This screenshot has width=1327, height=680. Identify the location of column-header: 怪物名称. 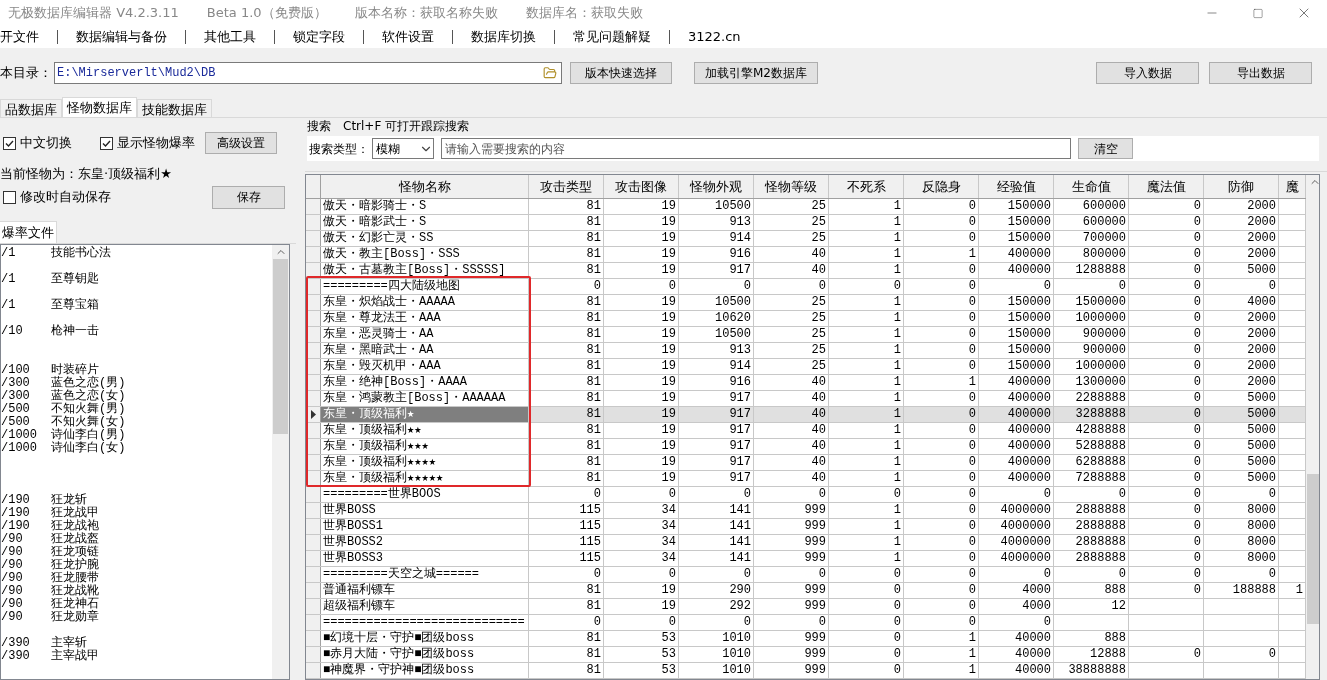
(425, 186).